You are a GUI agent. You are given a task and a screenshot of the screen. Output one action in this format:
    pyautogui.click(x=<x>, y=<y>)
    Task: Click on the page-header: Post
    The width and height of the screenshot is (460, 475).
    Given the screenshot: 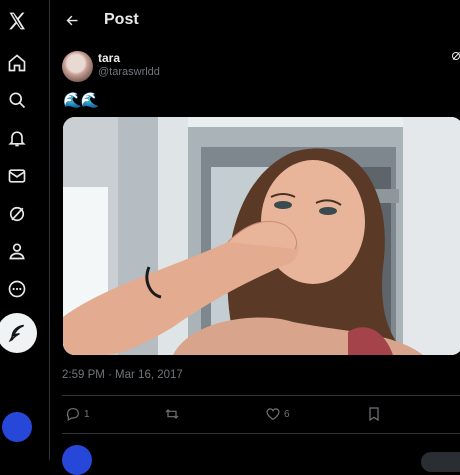 What is the action you would take?
    pyautogui.click(x=255, y=21)
    